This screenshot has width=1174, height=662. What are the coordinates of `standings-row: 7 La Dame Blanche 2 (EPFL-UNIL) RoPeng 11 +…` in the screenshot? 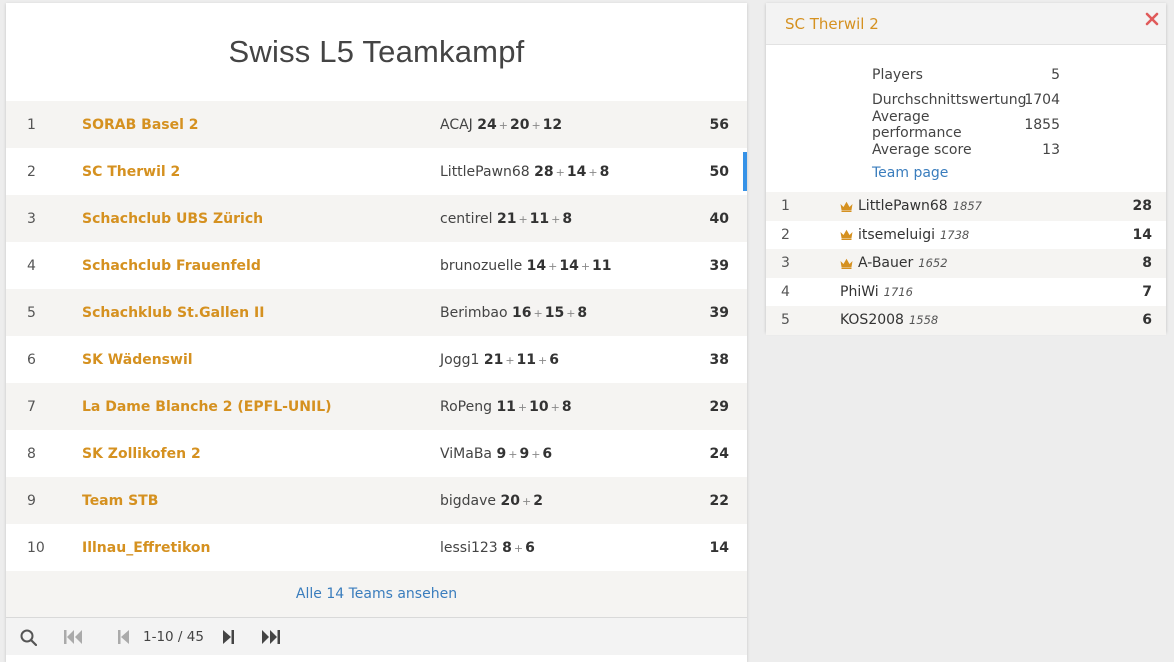 It's located at (376, 406).